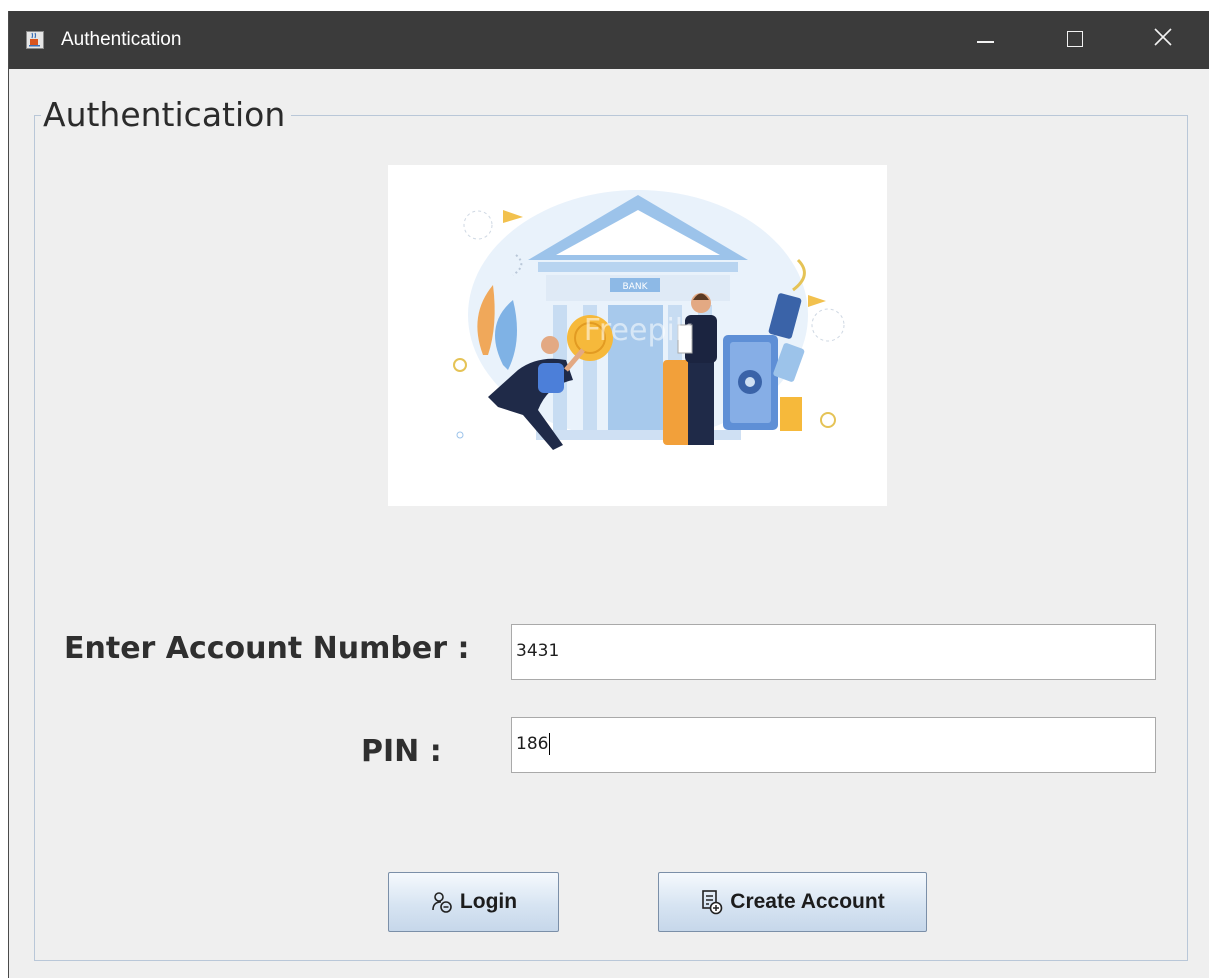 The height and width of the screenshot is (978, 1209). I want to click on close-icon, so click(1163, 37).